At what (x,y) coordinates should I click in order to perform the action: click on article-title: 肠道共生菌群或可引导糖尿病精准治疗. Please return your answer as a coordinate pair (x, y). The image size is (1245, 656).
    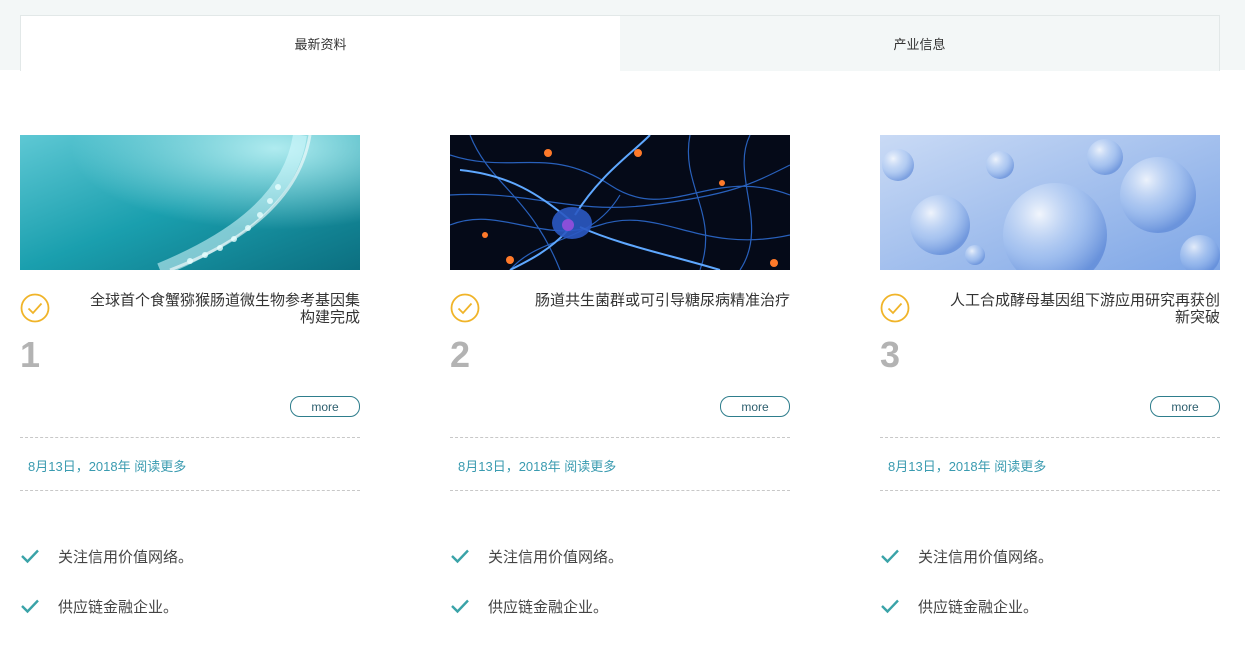
    Looking at the image, I should click on (654, 300).